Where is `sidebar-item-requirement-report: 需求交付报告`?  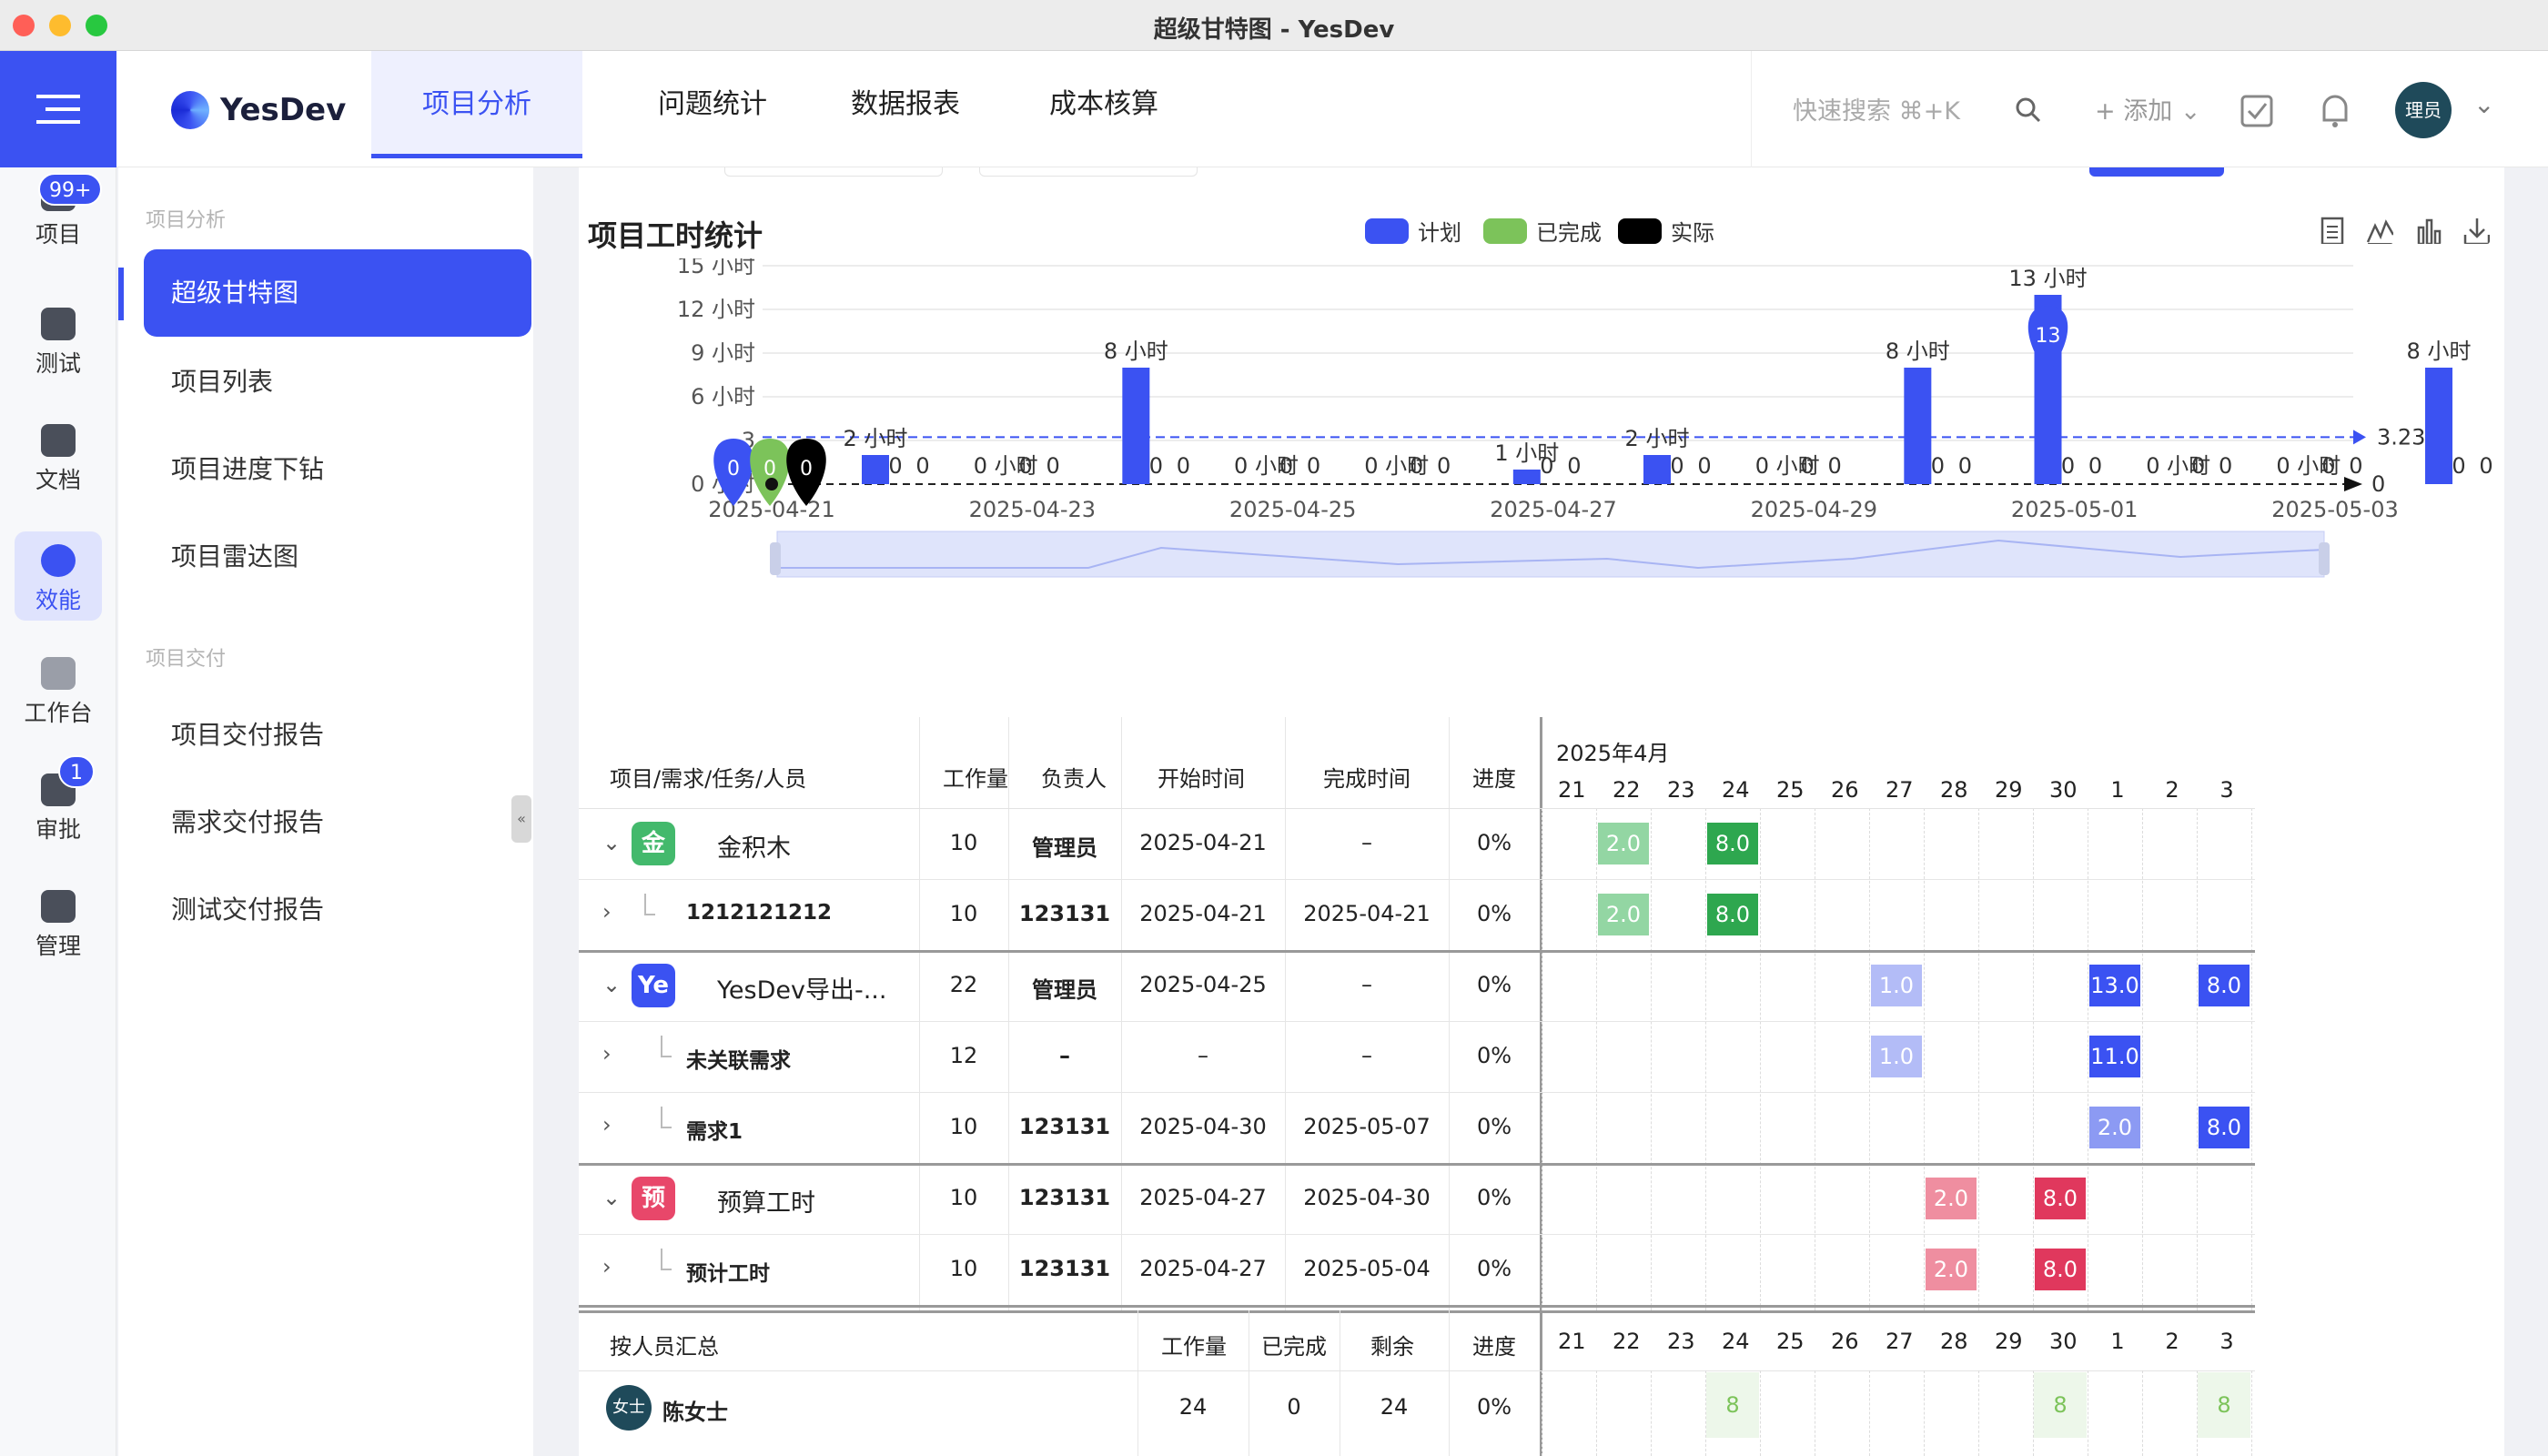
sidebar-item-requirement-report: 需求交付报告 is located at coordinates (248, 821).